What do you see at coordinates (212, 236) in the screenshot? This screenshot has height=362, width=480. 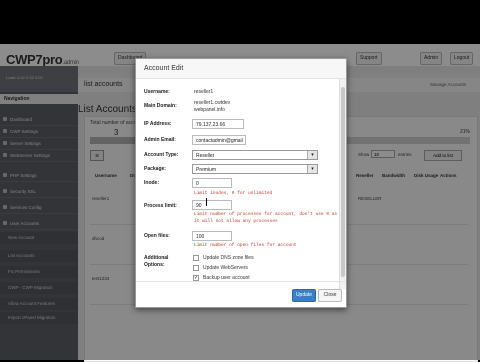 I see `open-files-field: 100` at bounding box center [212, 236].